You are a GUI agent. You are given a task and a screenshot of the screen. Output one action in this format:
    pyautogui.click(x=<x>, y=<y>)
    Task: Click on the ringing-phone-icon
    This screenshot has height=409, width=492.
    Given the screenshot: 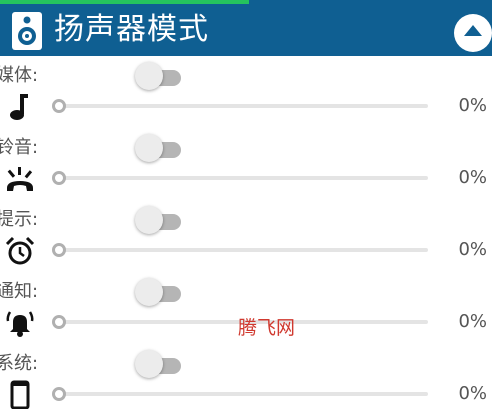 What is the action you would take?
    pyautogui.click(x=20, y=179)
    